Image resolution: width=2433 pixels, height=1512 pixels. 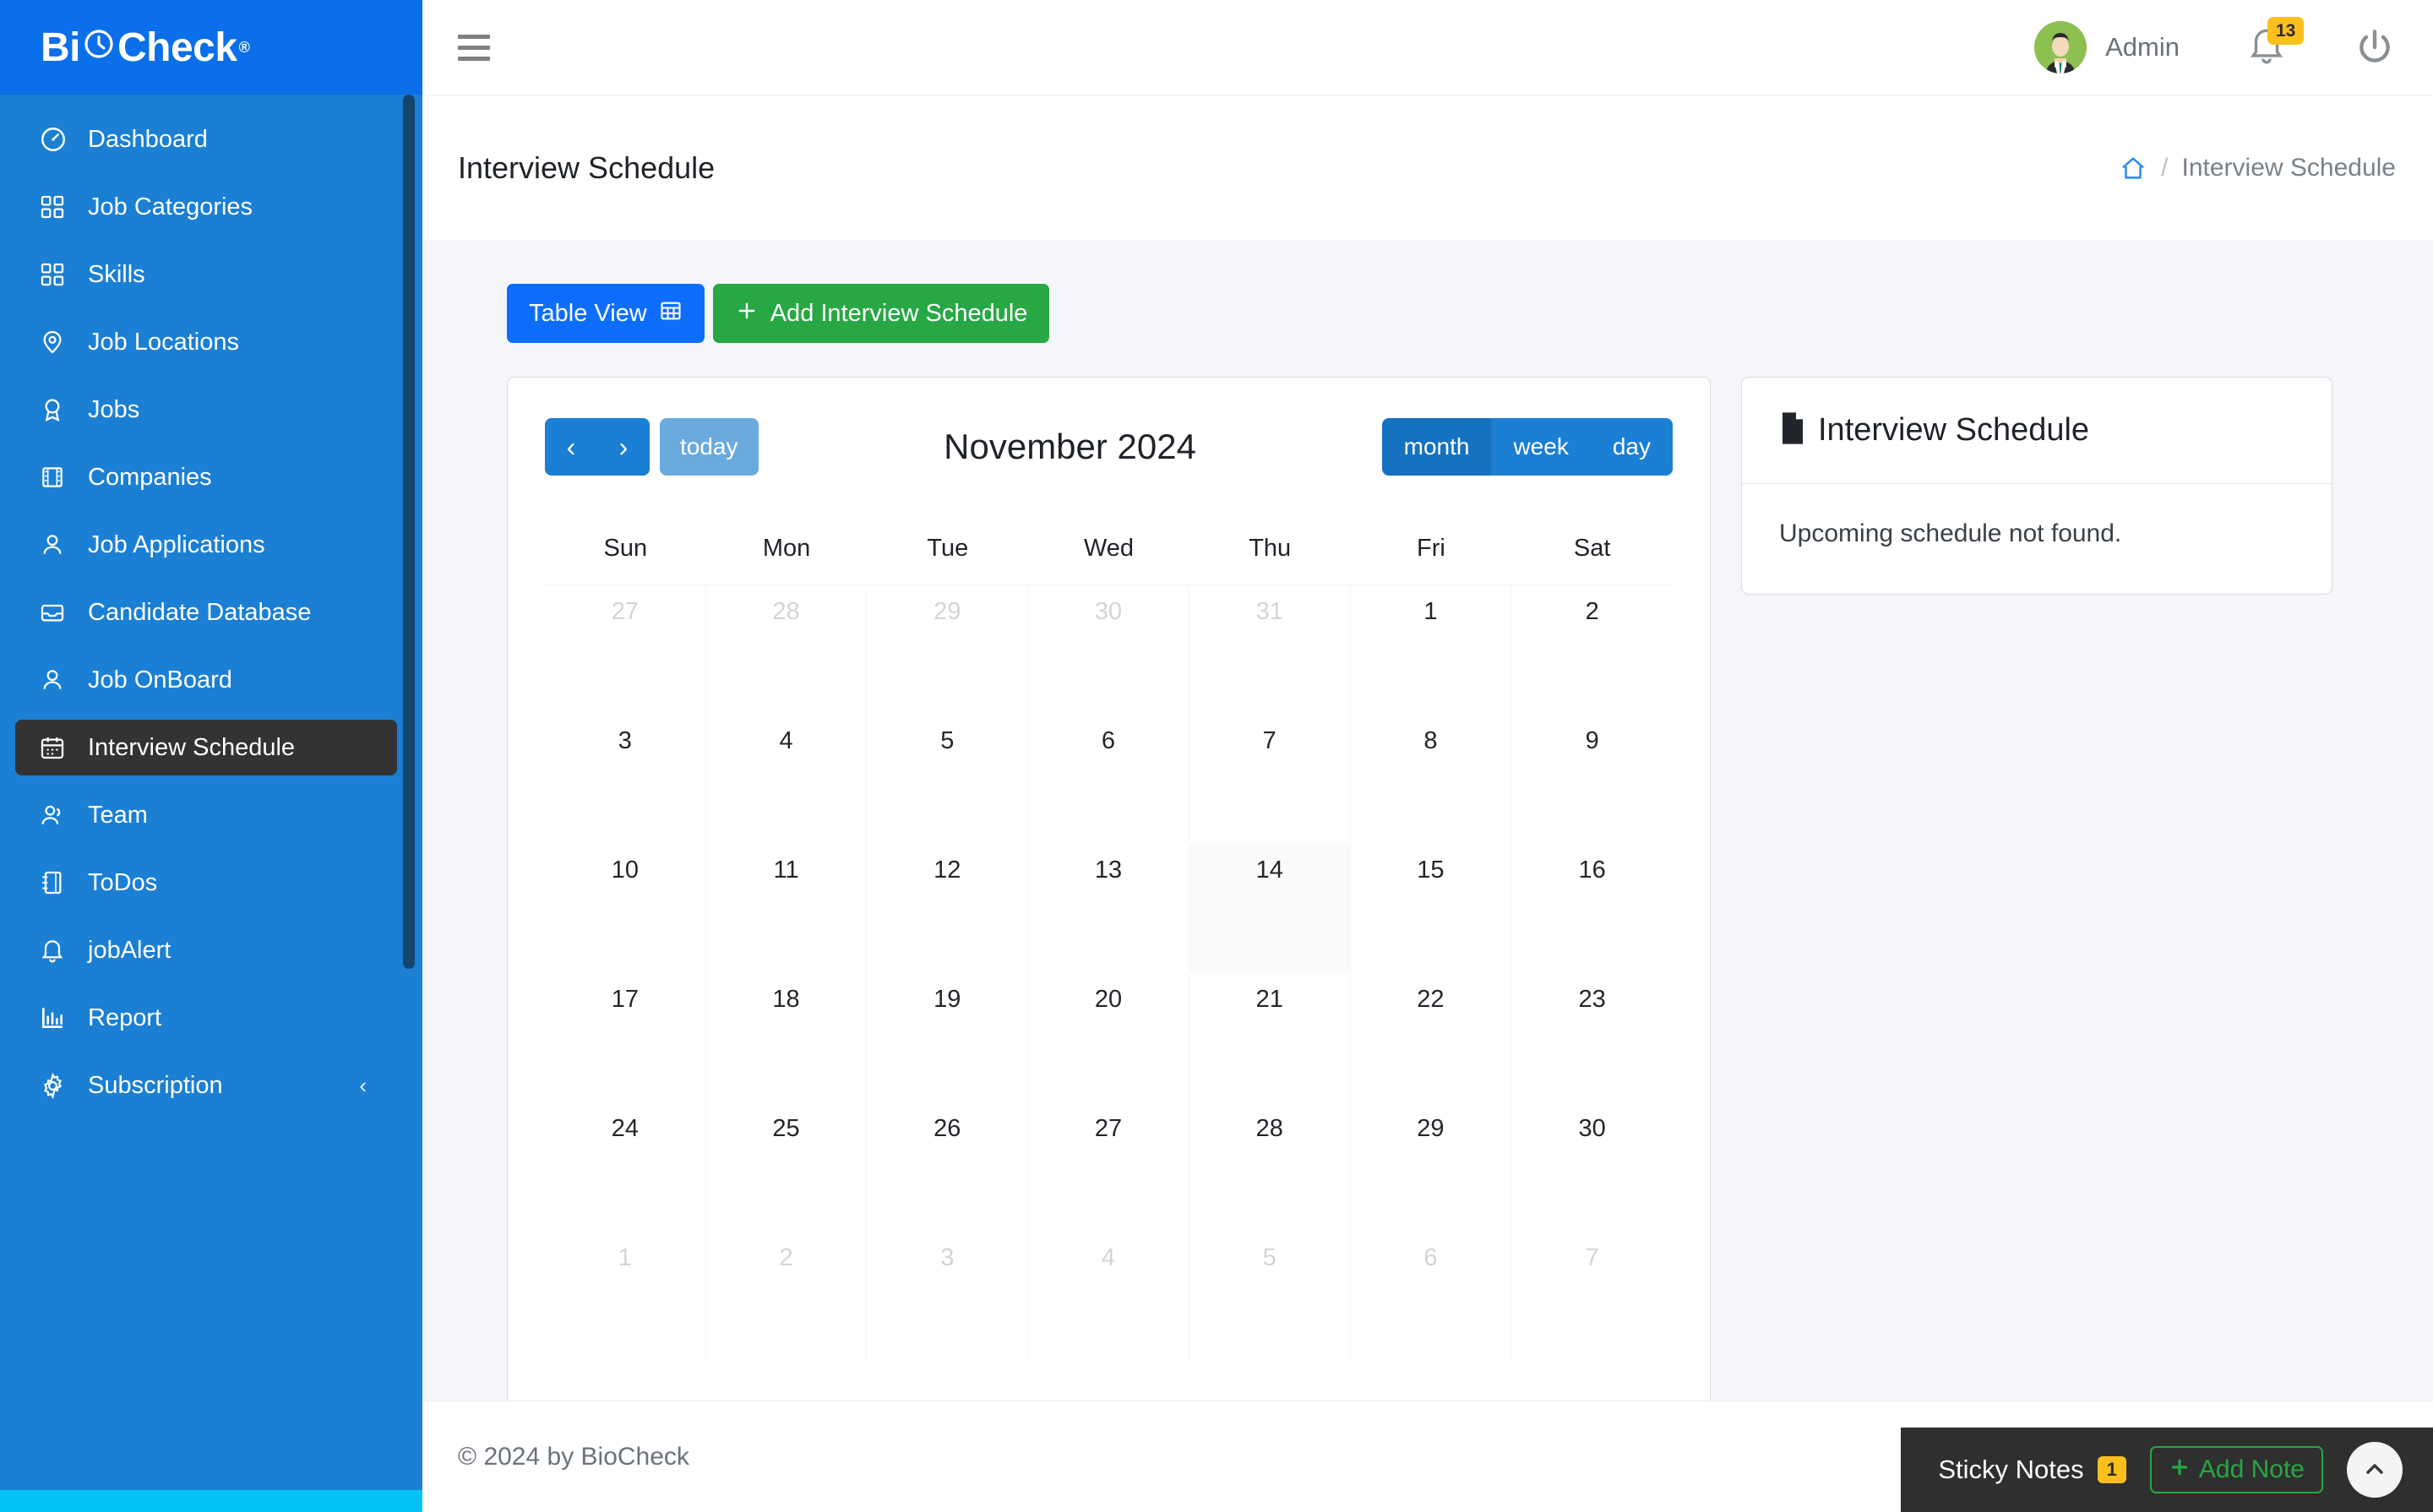 What do you see at coordinates (1269, 741) in the screenshot?
I see `day-number: 7` at bounding box center [1269, 741].